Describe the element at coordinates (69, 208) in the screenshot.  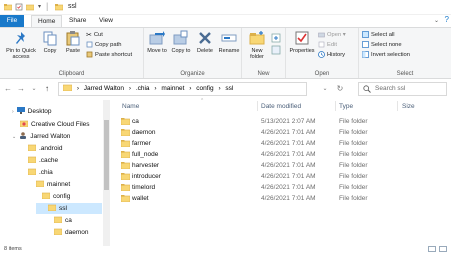
I see `nav-item-ssl: ssl` at that location.